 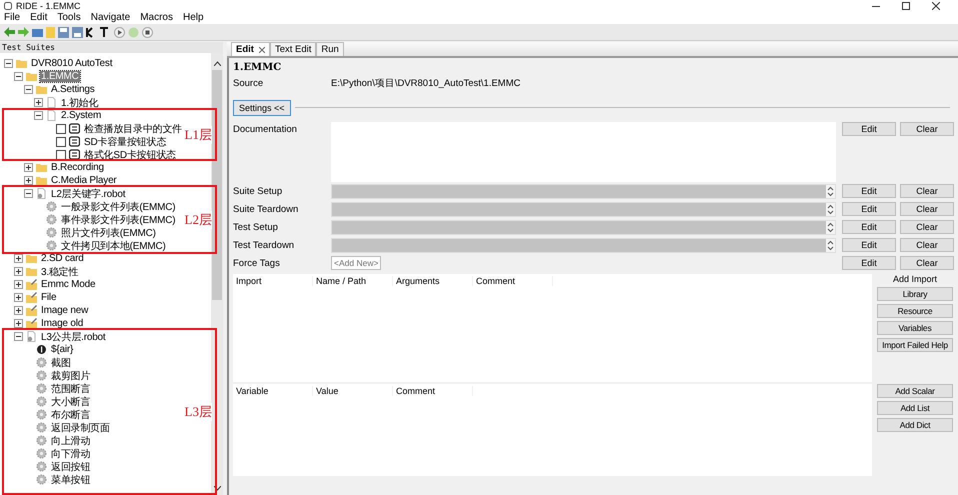 What do you see at coordinates (62, 323) in the screenshot?
I see `tree-item: Image old` at bounding box center [62, 323].